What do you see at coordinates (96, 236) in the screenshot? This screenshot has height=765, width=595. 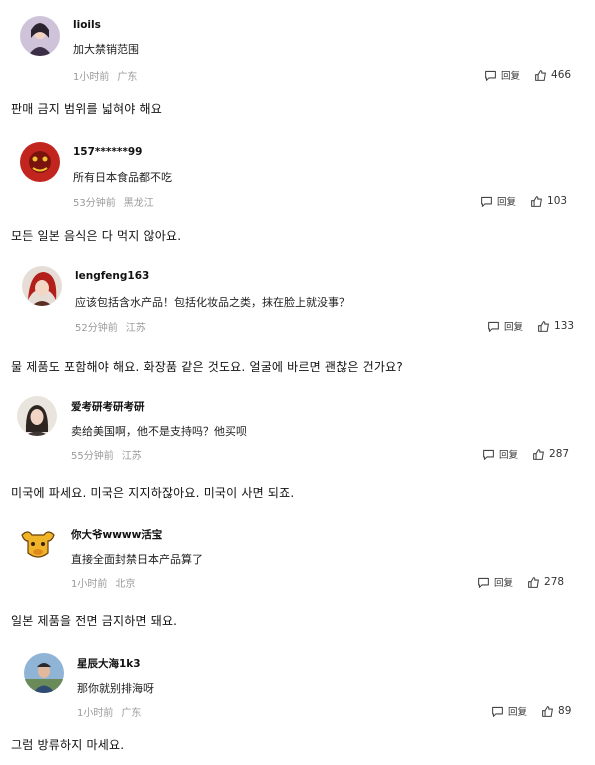 I see `translation-text: 모든 일본 음식은 다 먹지 않아요.` at bounding box center [96, 236].